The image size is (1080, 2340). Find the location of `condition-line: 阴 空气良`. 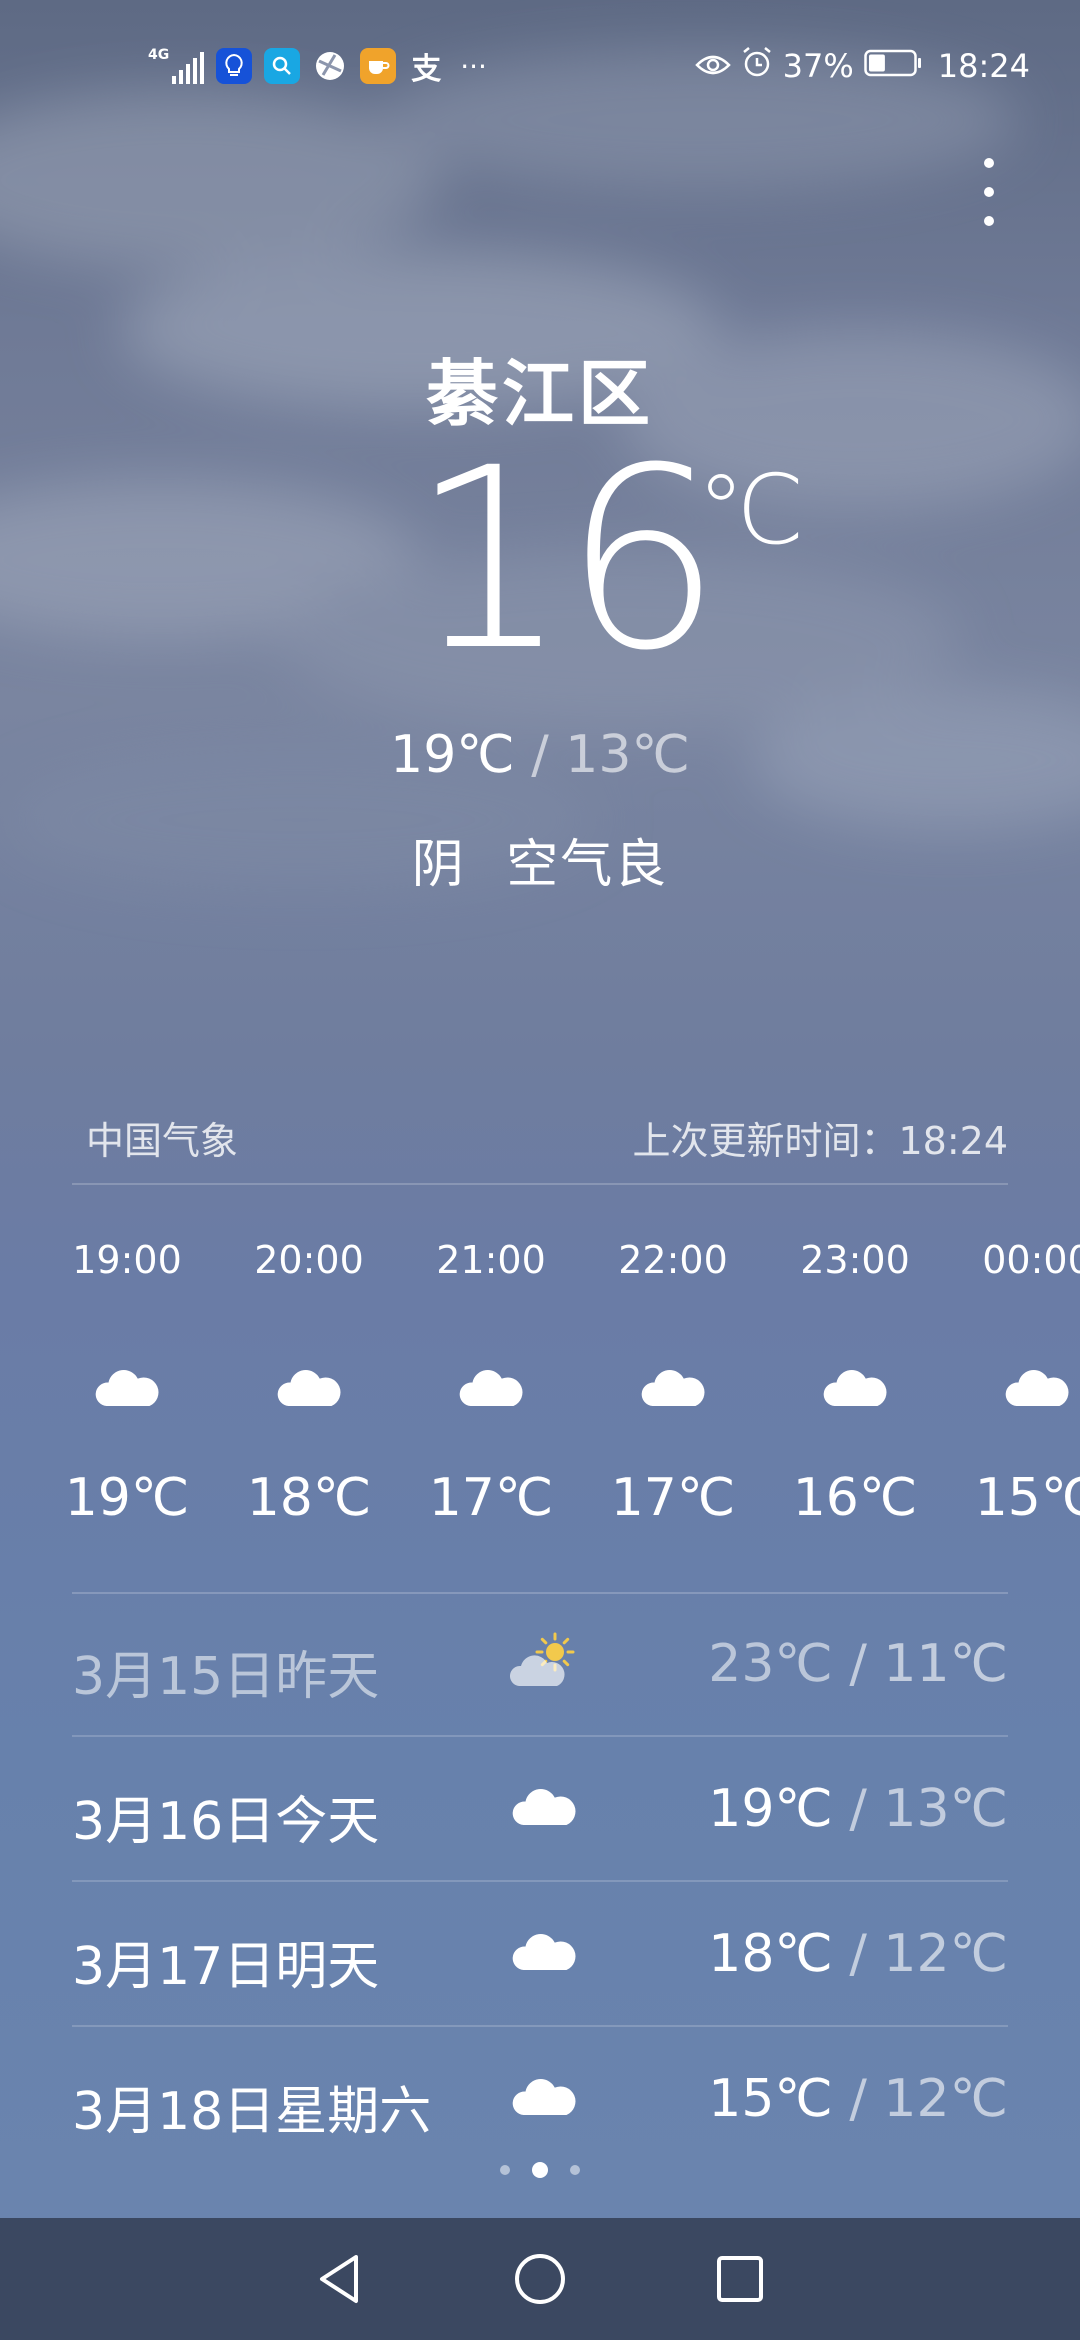

condition-line: 阴 空气良 is located at coordinates (540, 859).